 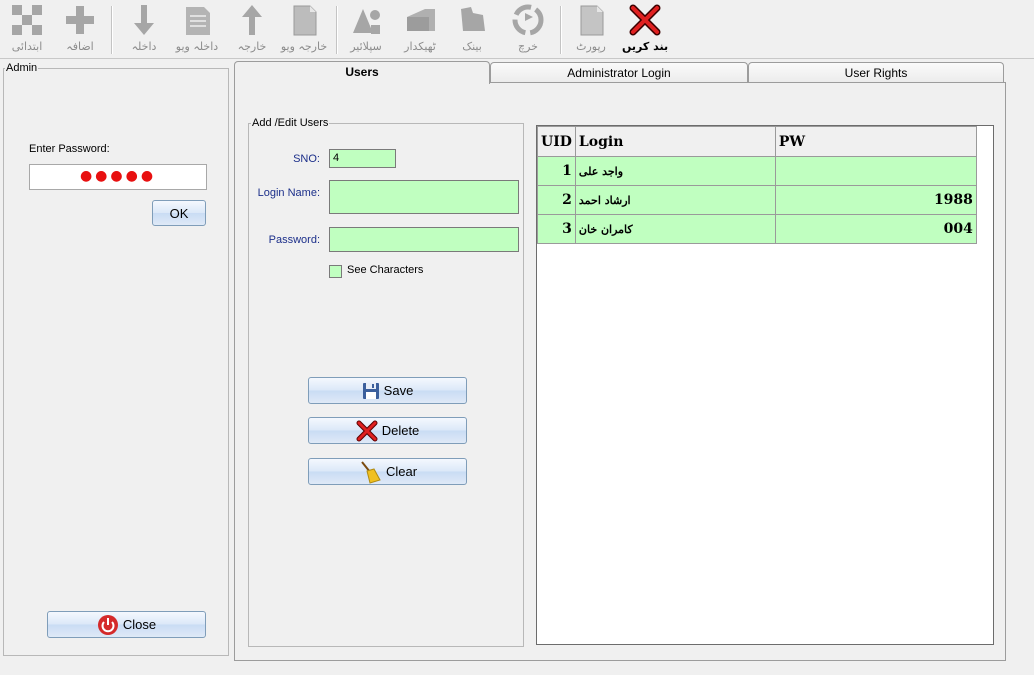 What do you see at coordinates (420, 46) in the screenshot?
I see `toolbar-label: ٹھیکدار` at bounding box center [420, 46].